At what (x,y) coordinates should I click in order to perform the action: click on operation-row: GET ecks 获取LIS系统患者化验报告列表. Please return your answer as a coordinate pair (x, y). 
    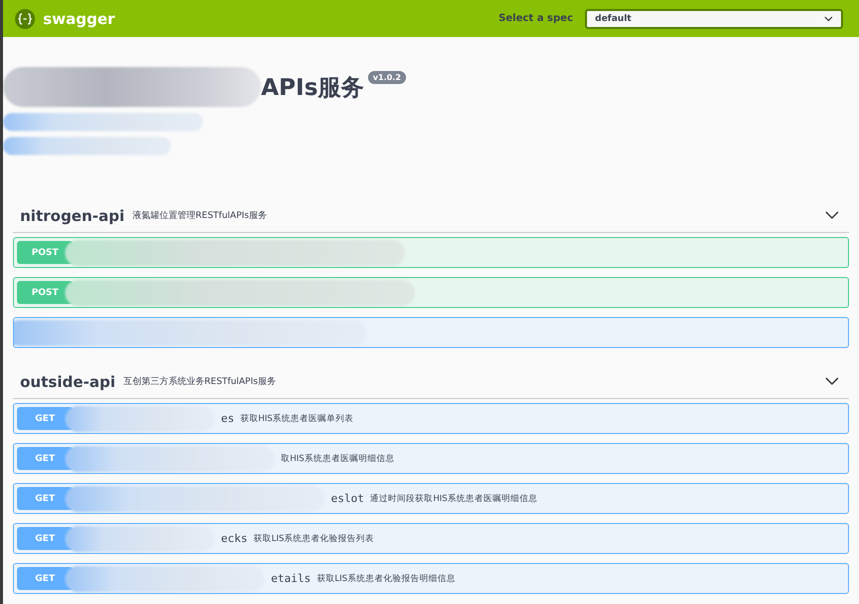
    Looking at the image, I should click on (431, 538).